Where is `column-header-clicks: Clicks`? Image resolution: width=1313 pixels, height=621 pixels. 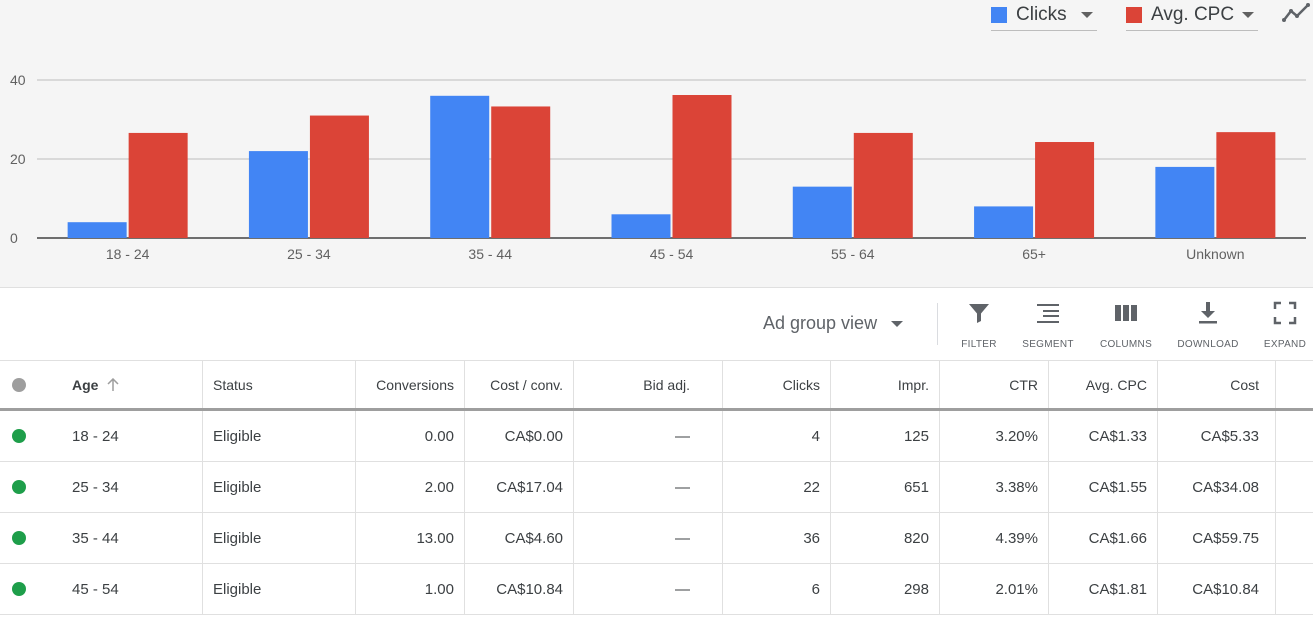
column-header-clicks: Clicks is located at coordinates (777, 384).